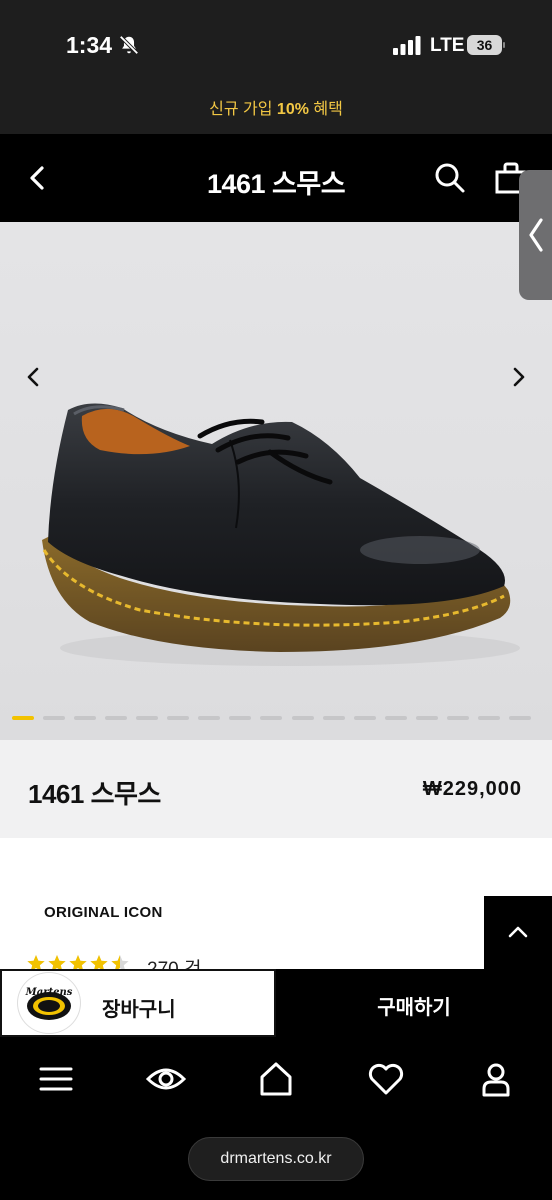  Describe the element at coordinates (139, 1010) in the screenshot. I see `cart-label: 장바구니` at that location.